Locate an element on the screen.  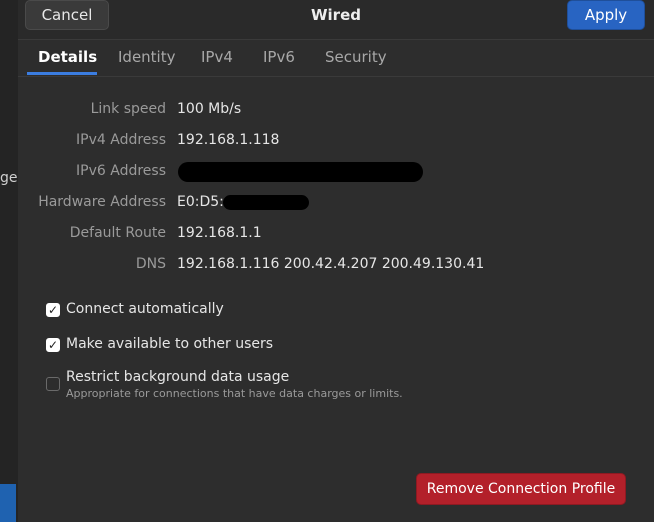
tab-ipv4: IPv4 is located at coordinates (217, 57).